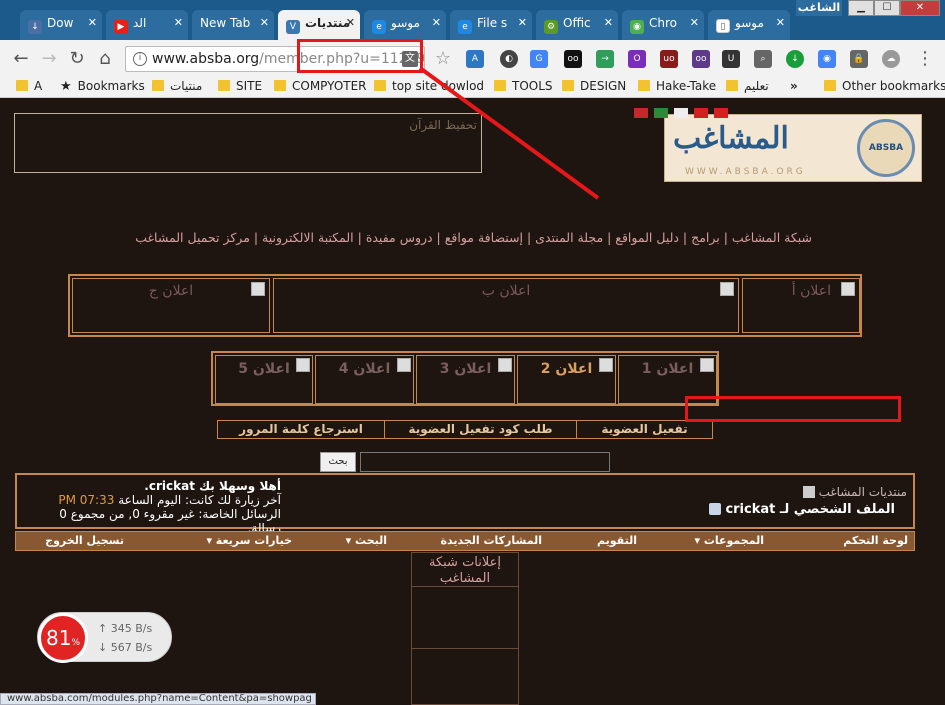  I want to click on last-visit-label: آخر زيارة لك كانت: اليوم الساعة, so click(199, 500).